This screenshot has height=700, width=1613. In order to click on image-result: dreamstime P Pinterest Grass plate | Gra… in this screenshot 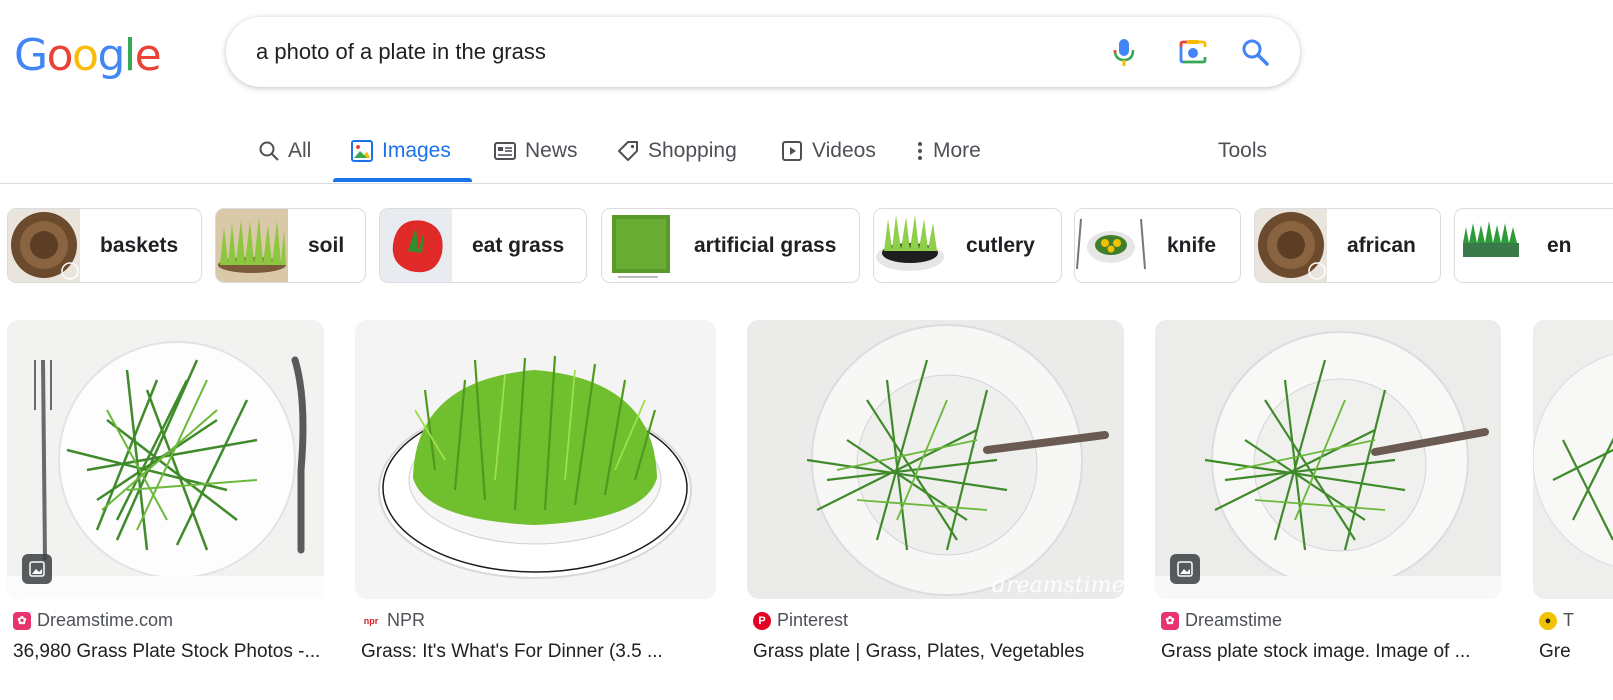, I will do `click(936, 491)`.